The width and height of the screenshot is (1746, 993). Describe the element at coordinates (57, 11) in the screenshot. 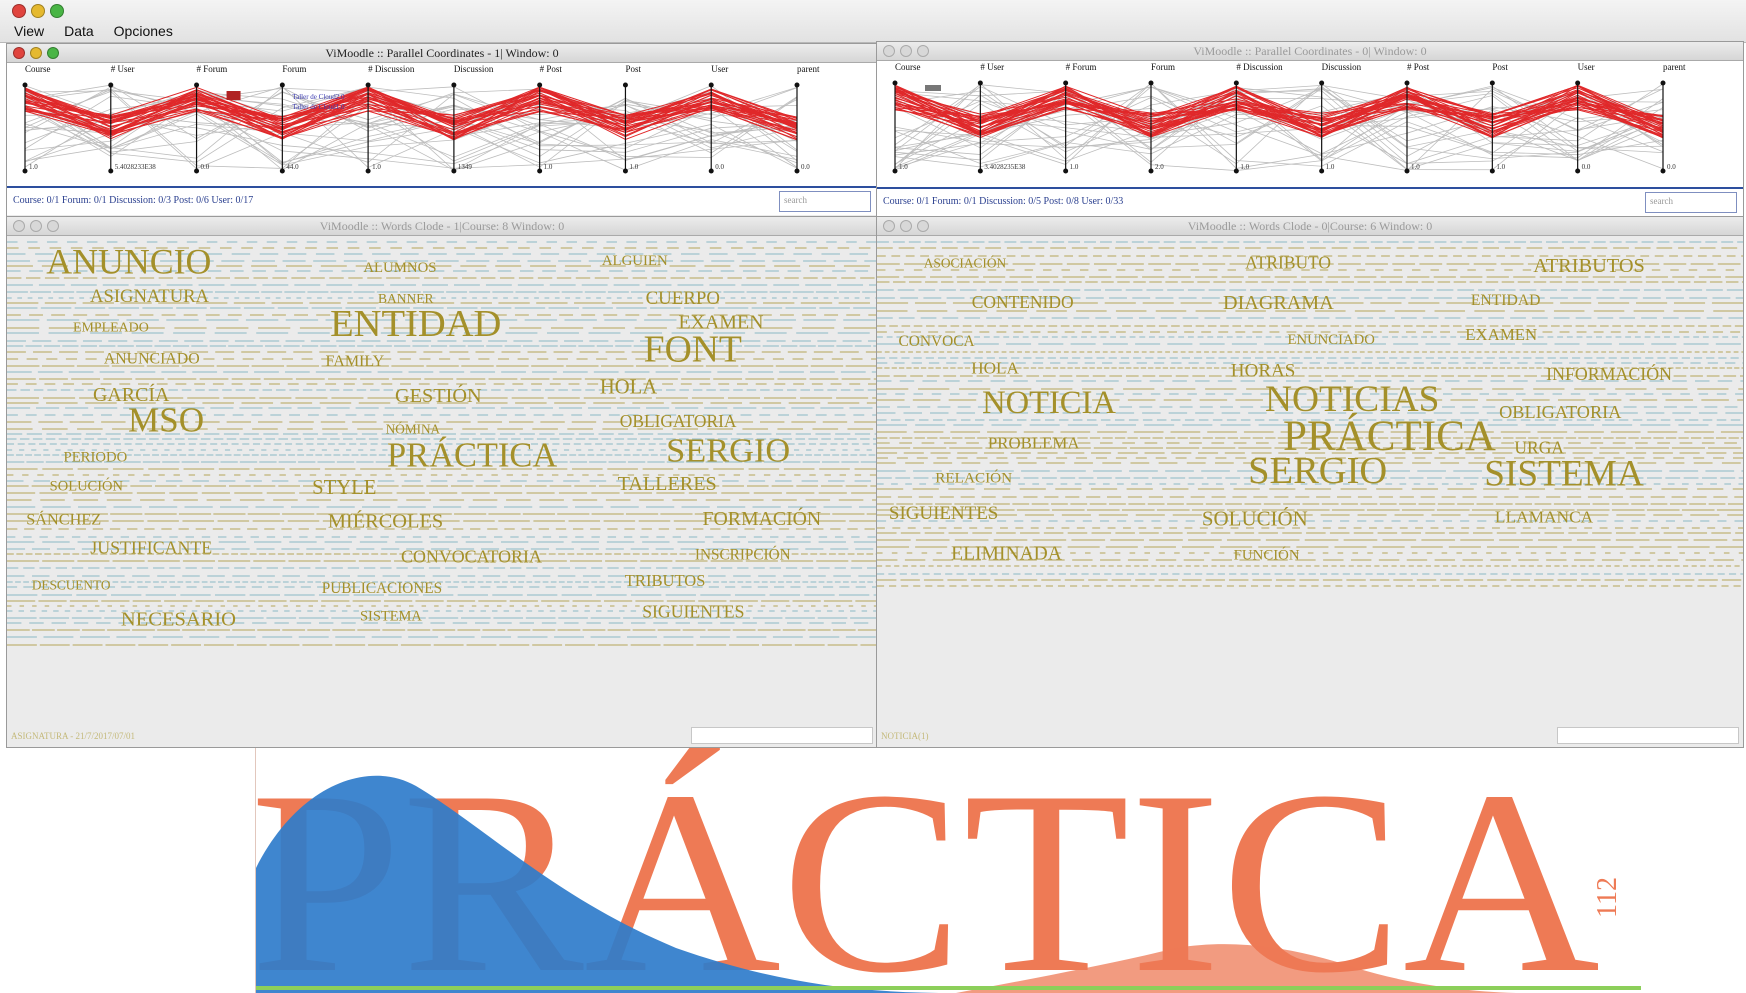

I see `zoom-icon` at that location.